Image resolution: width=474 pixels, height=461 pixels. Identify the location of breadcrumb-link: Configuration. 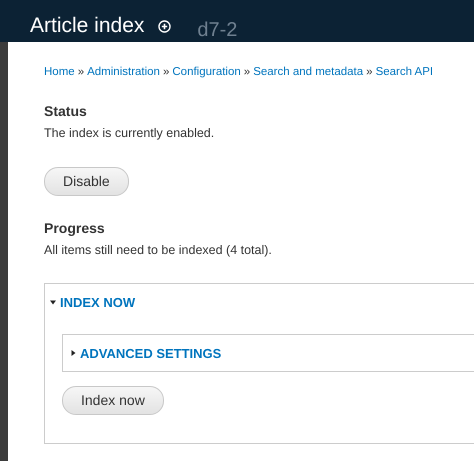
(206, 72).